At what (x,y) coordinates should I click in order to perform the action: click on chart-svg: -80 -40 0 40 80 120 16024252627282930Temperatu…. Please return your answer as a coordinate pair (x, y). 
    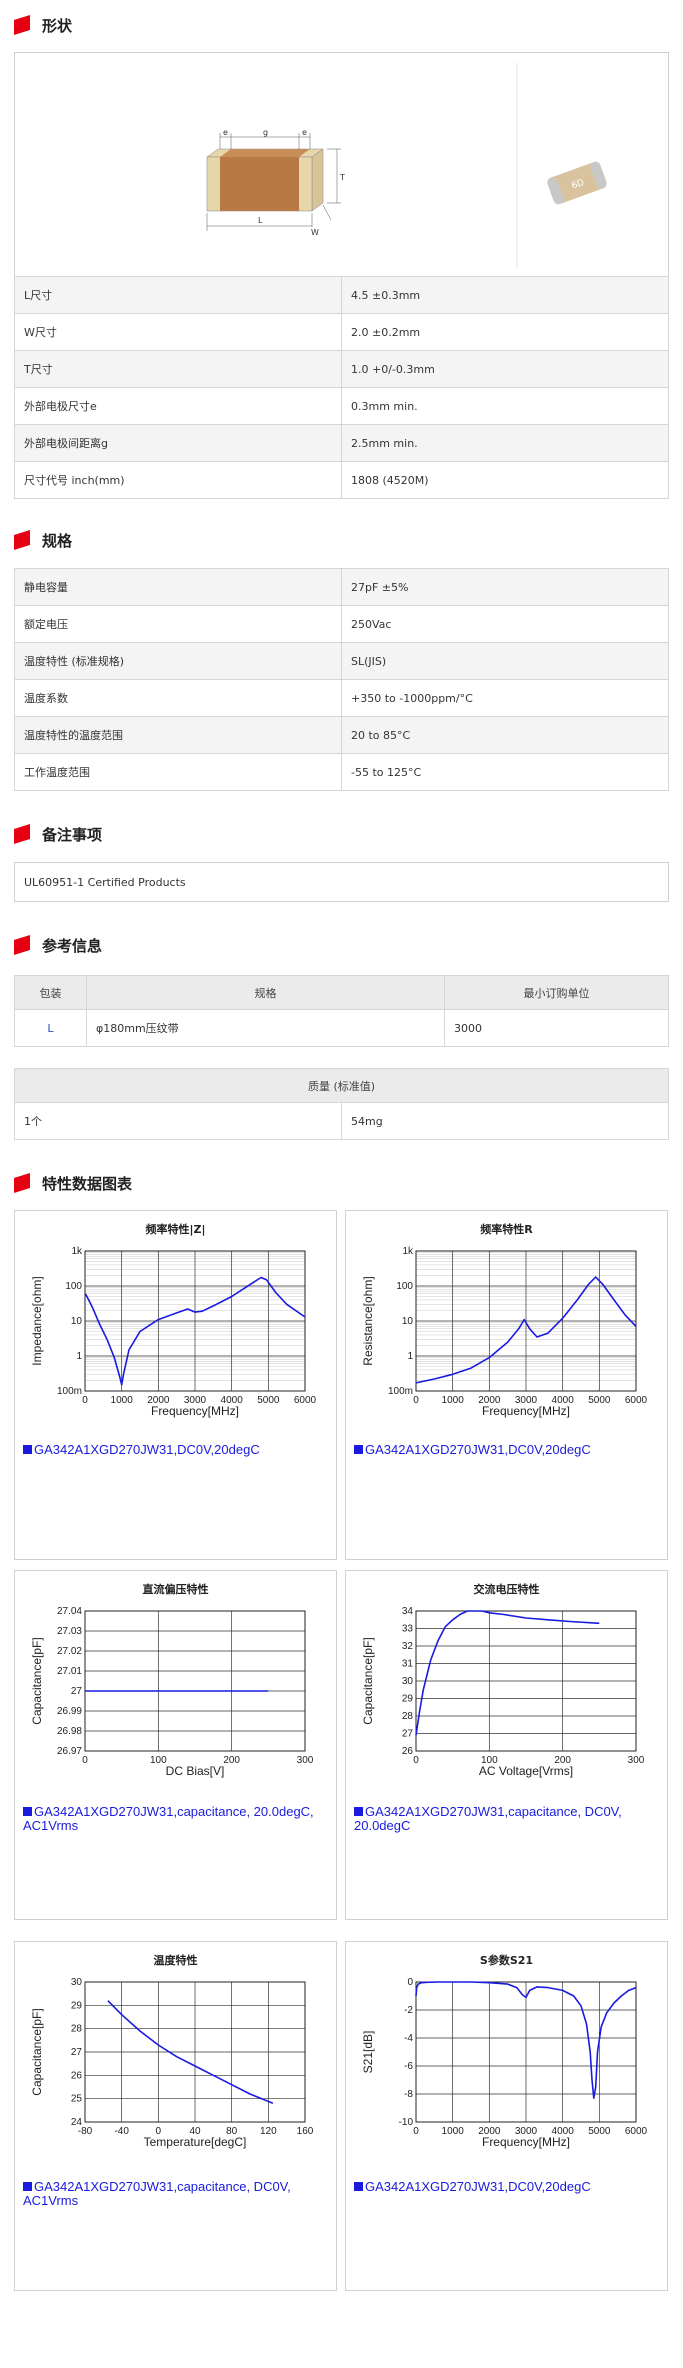
    Looking at the image, I should click on (172, 2063).